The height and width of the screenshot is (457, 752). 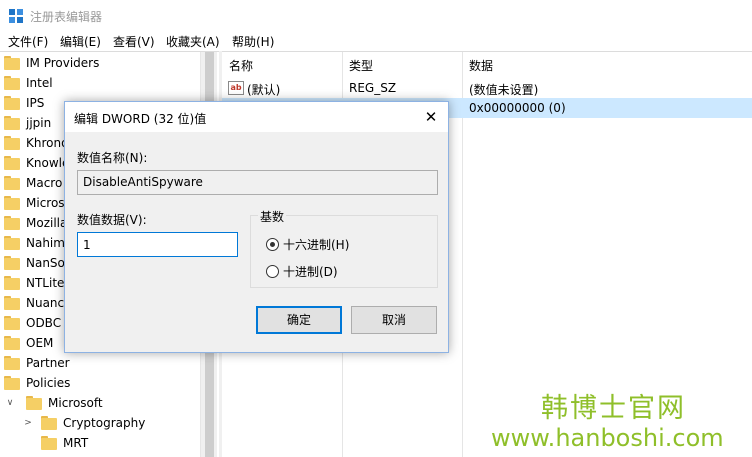 What do you see at coordinates (253, 41) in the screenshot?
I see `menu-help: 帮助(H)` at bounding box center [253, 41].